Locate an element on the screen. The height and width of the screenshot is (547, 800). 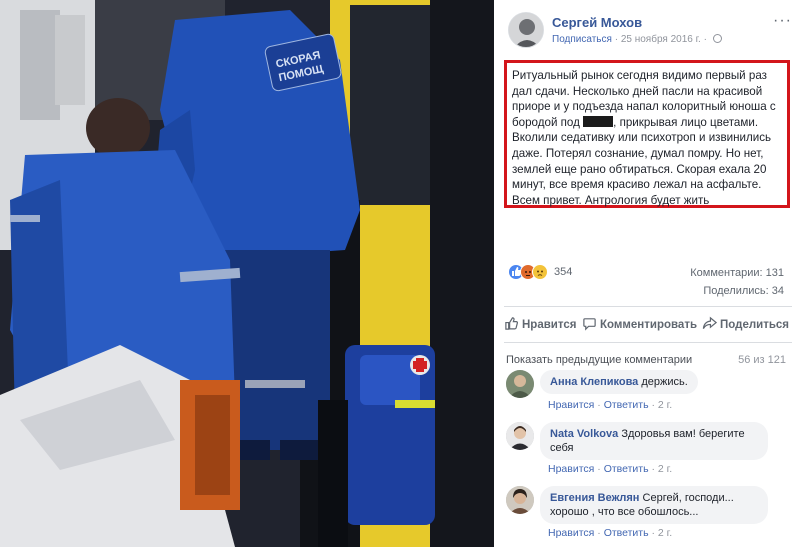
post-meta: Подписаться · 25 ноября 2016 г. · is located at coordinates (637, 39).